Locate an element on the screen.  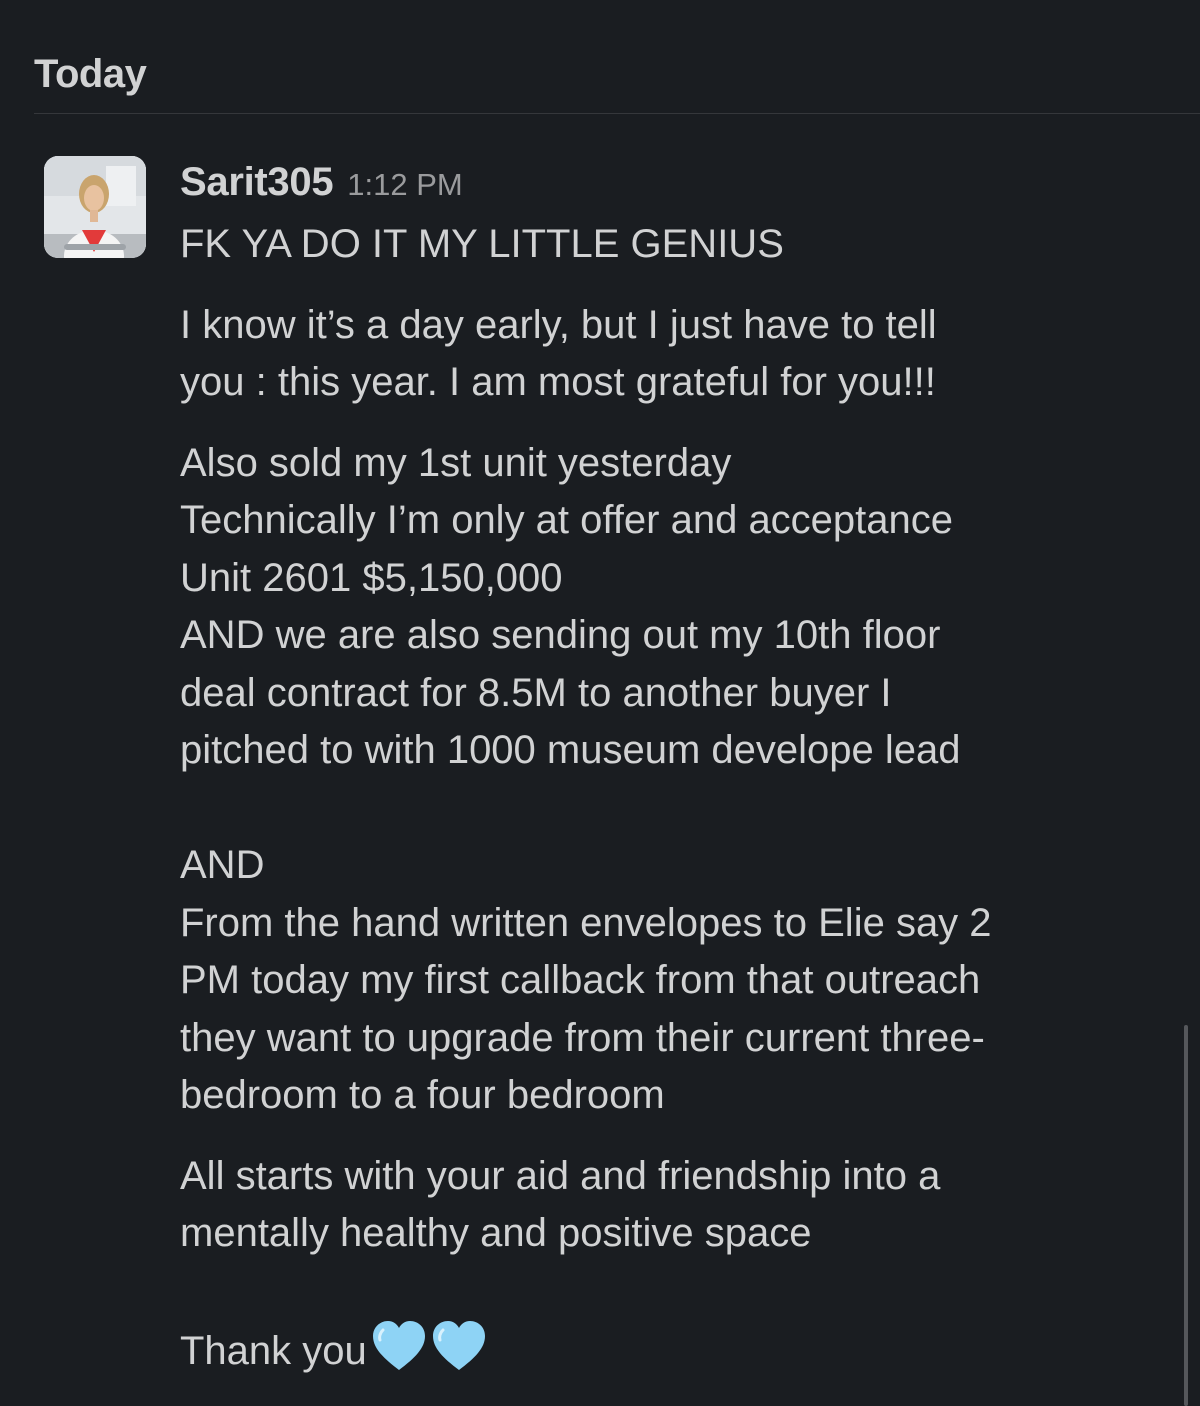
profile-photo-icon is located at coordinates (95, 207).